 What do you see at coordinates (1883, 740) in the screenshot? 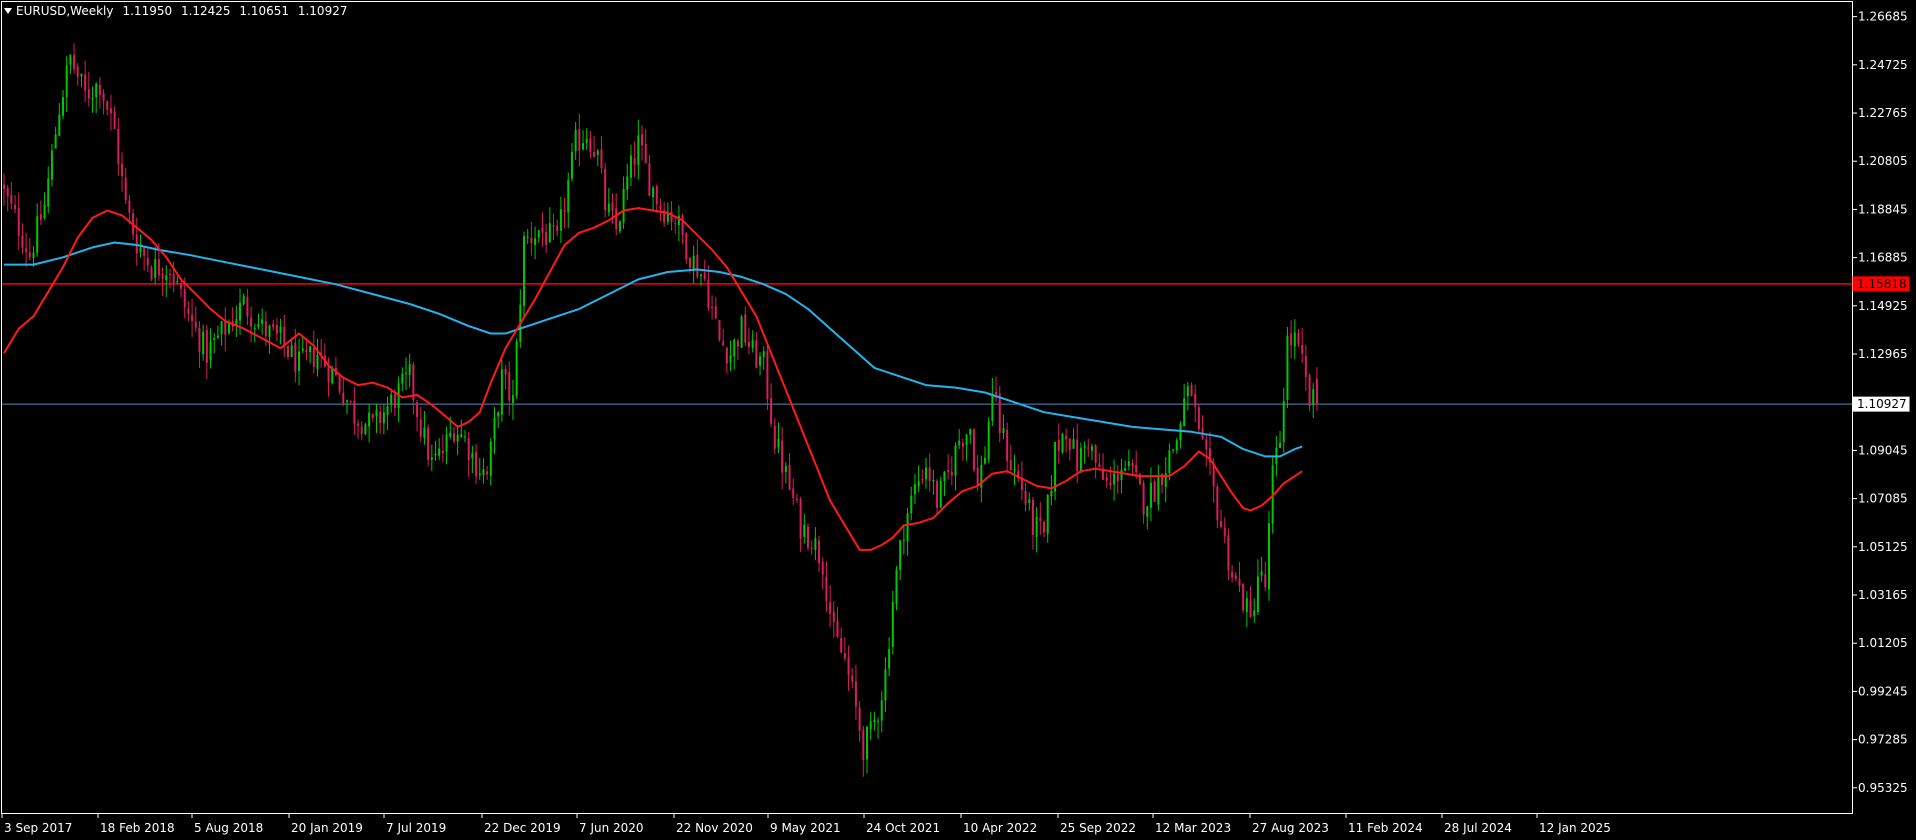
I see `y-tick-label: 0.97285` at bounding box center [1883, 740].